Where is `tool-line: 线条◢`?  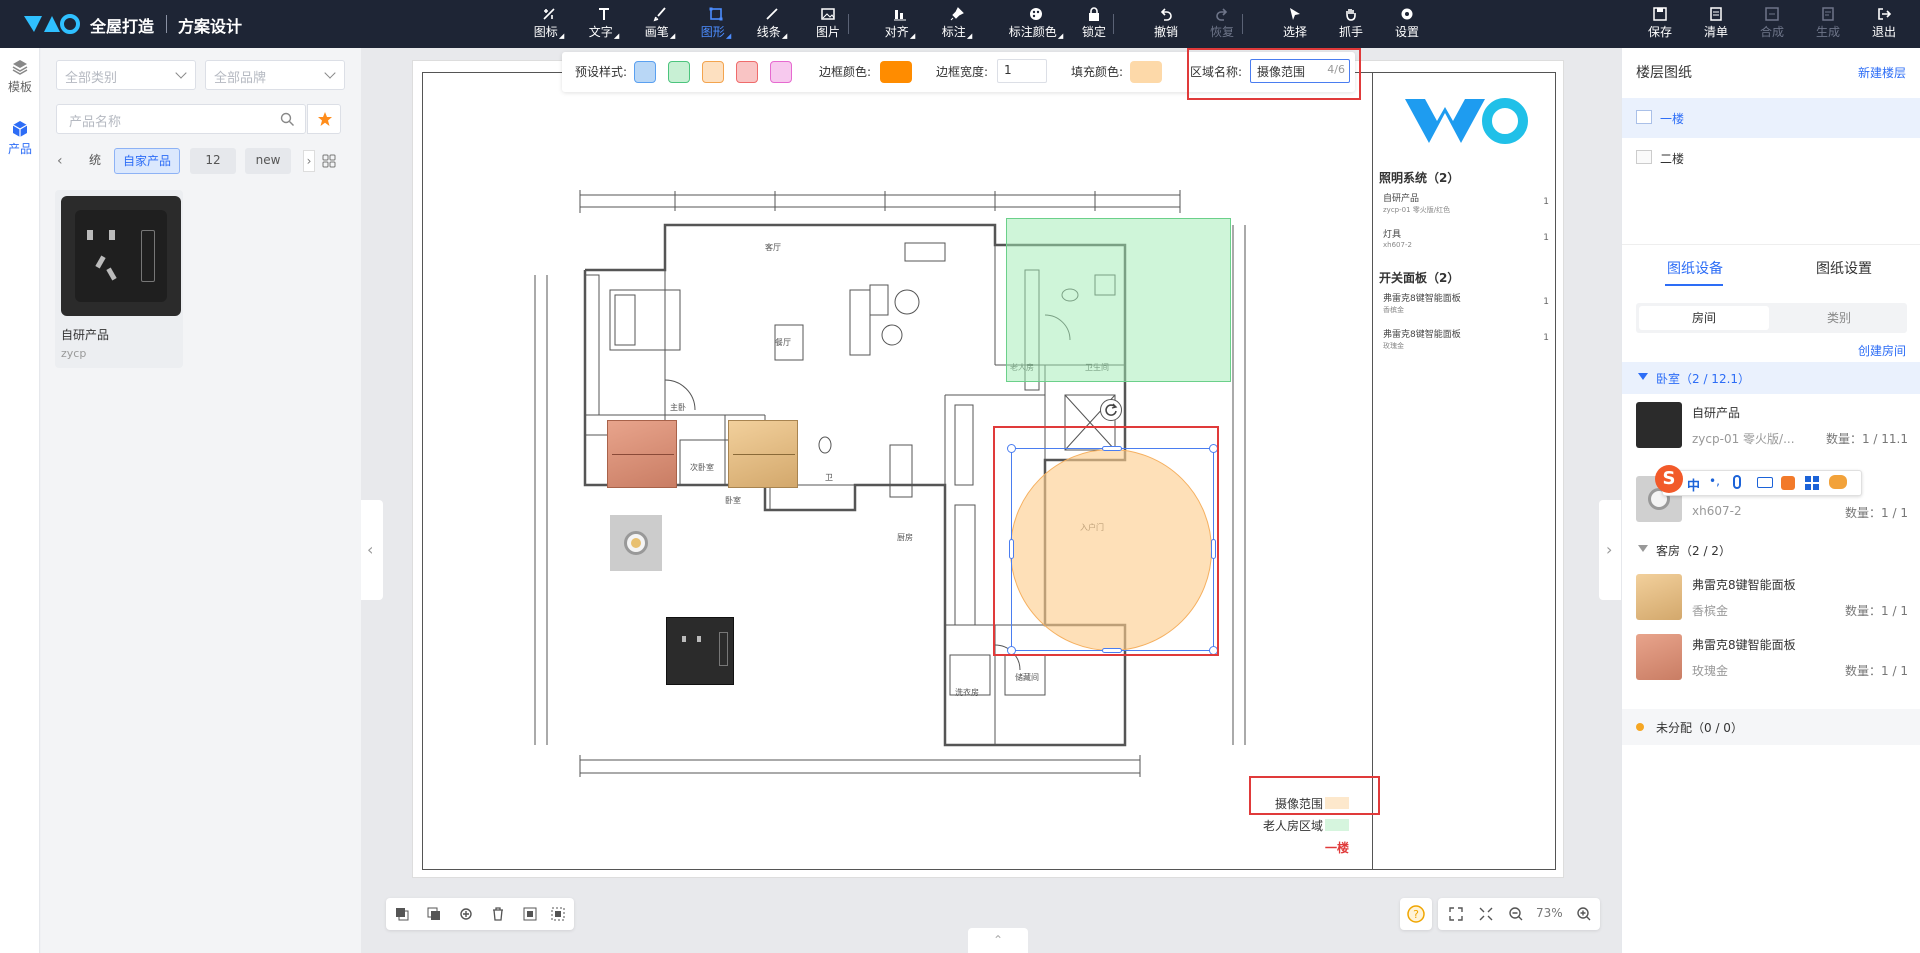
tool-line: 线条◢ is located at coordinates (772, 24).